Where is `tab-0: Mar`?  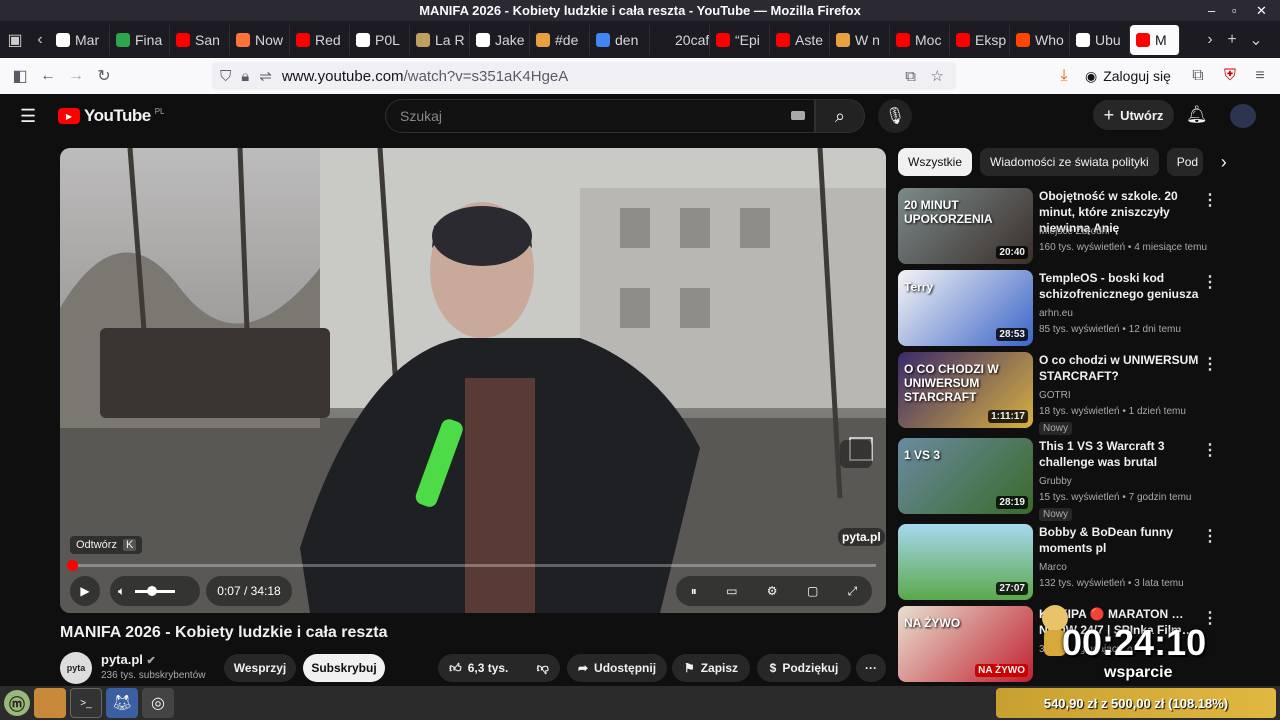 tab-0: Mar is located at coordinates (80, 39).